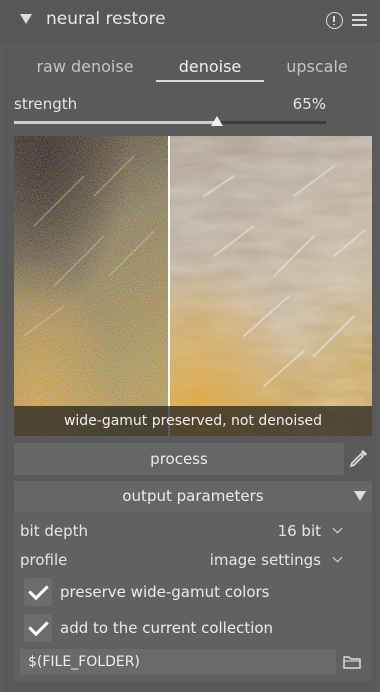 Image resolution: width=380 pixels, height=692 pixels. Describe the element at coordinates (359, 458) in the screenshot. I see `color-picker-icon` at that location.